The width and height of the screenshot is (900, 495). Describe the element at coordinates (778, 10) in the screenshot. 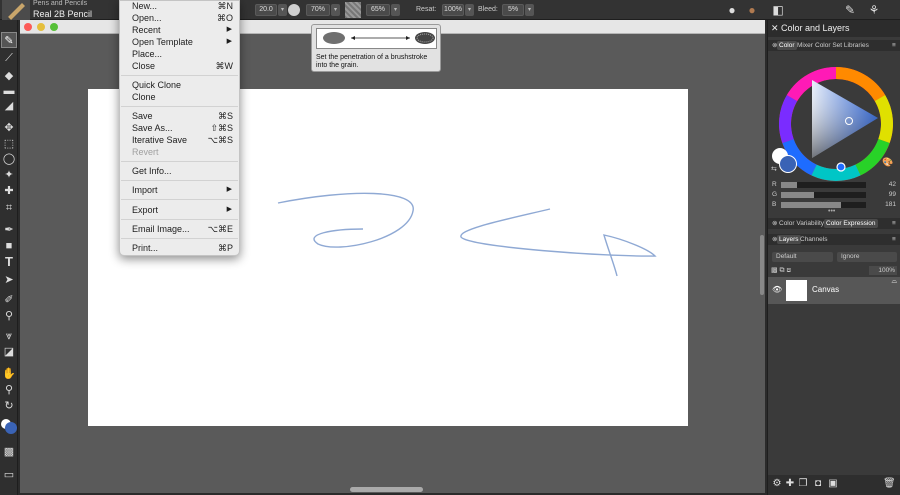

I see `panel-toggle-icon: ◧` at that location.